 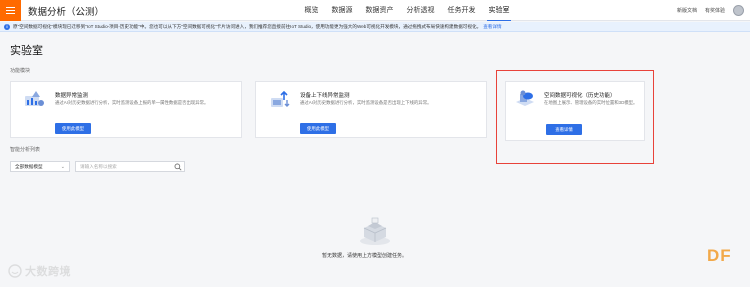 What do you see at coordinates (124, 166) in the screenshot?
I see `search-input` at bounding box center [124, 166].